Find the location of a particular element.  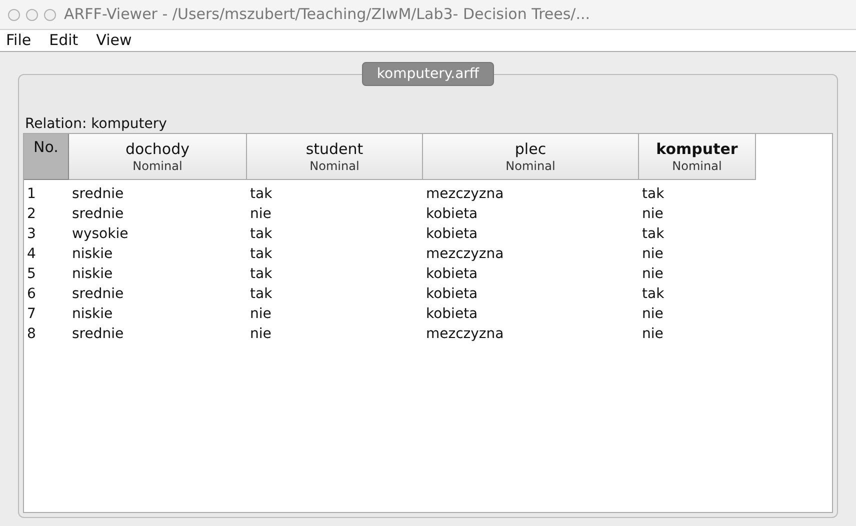

table-cell-text: 8 is located at coordinates (31, 334).